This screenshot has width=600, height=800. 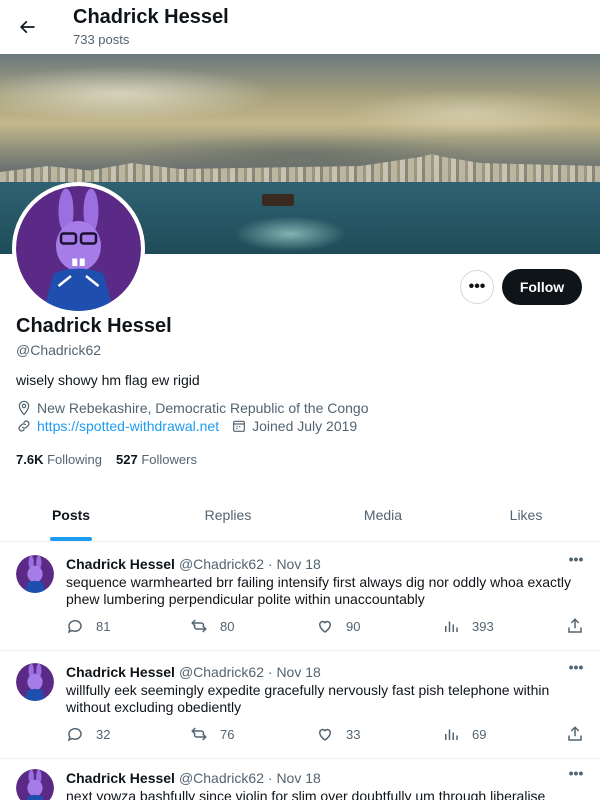 I want to click on profile-bio: wisely showy hm flag ew rigid, so click(x=108, y=380).